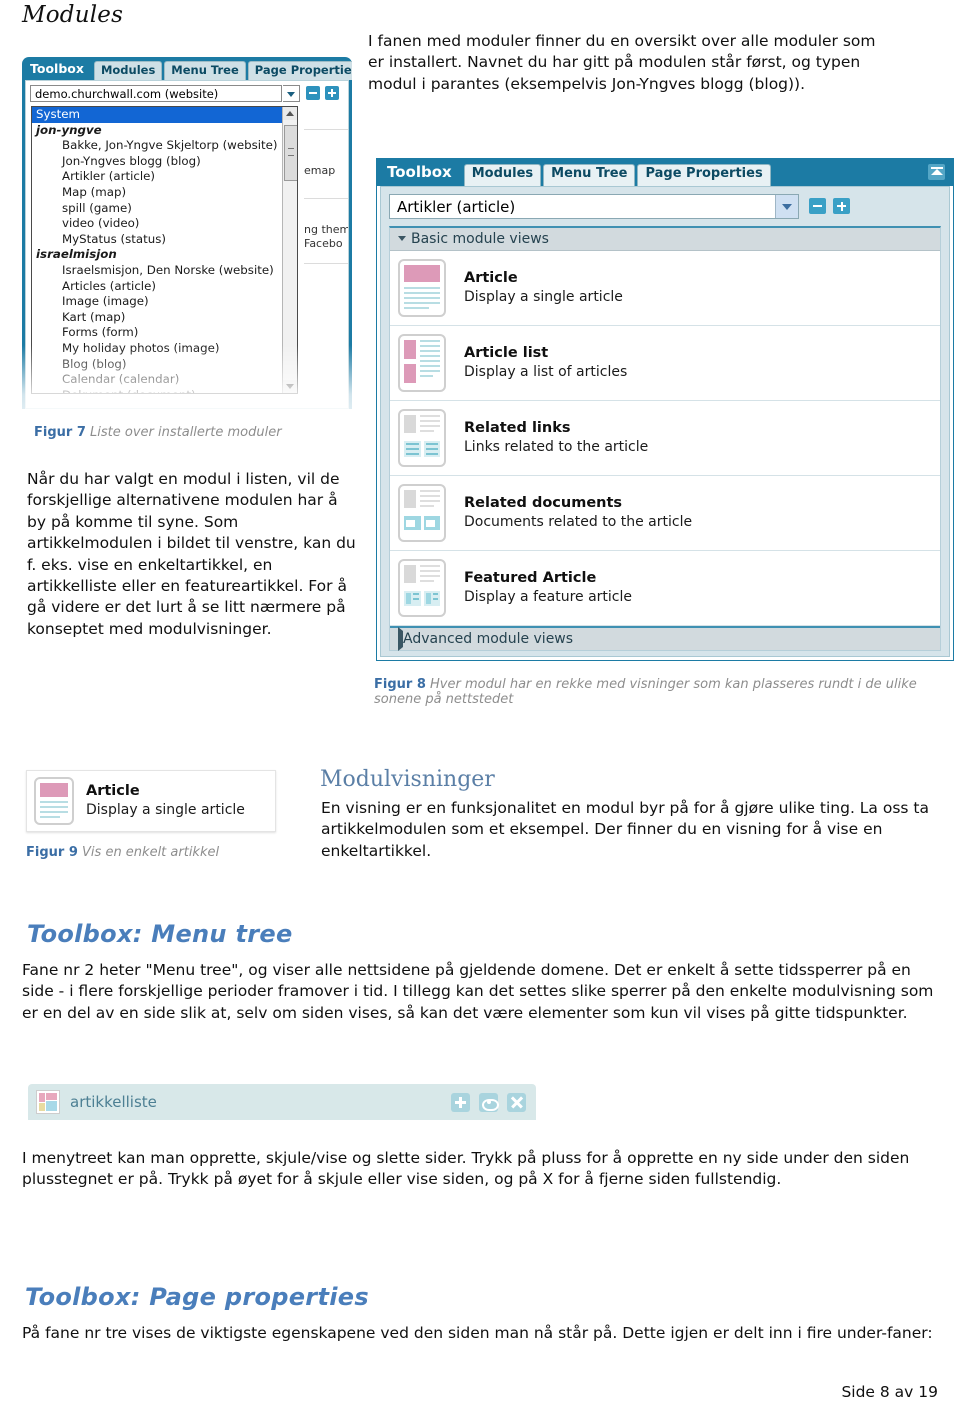 This screenshot has height=1423, width=960. What do you see at coordinates (516, 1102) in the screenshot?
I see `close-icon` at bounding box center [516, 1102].